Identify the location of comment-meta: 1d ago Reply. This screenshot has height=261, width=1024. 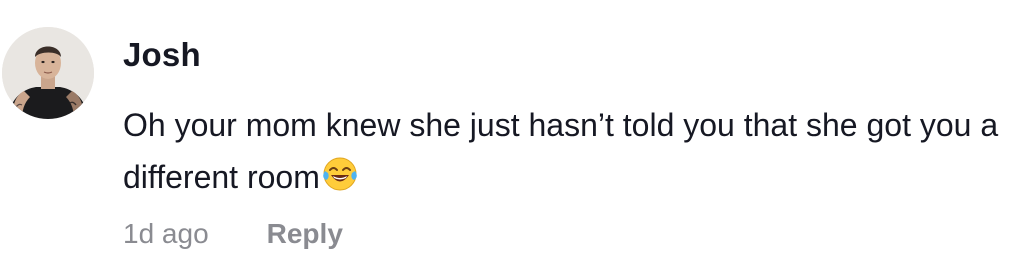
(233, 234).